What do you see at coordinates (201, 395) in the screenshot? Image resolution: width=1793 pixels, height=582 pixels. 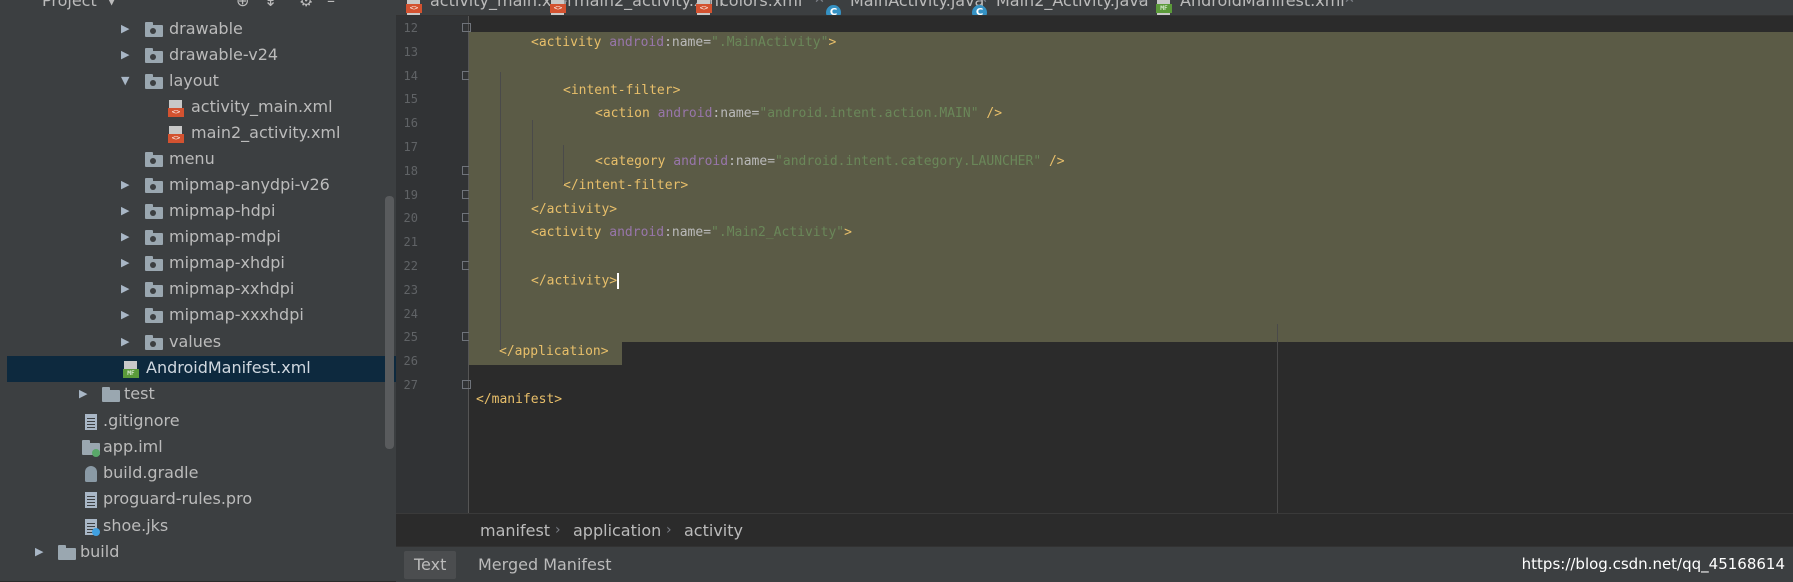 I see `tree-item-test: ▶ test` at bounding box center [201, 395].